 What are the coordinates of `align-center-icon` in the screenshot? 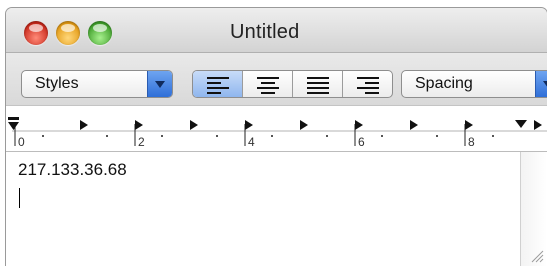 It's located at (268, 87).